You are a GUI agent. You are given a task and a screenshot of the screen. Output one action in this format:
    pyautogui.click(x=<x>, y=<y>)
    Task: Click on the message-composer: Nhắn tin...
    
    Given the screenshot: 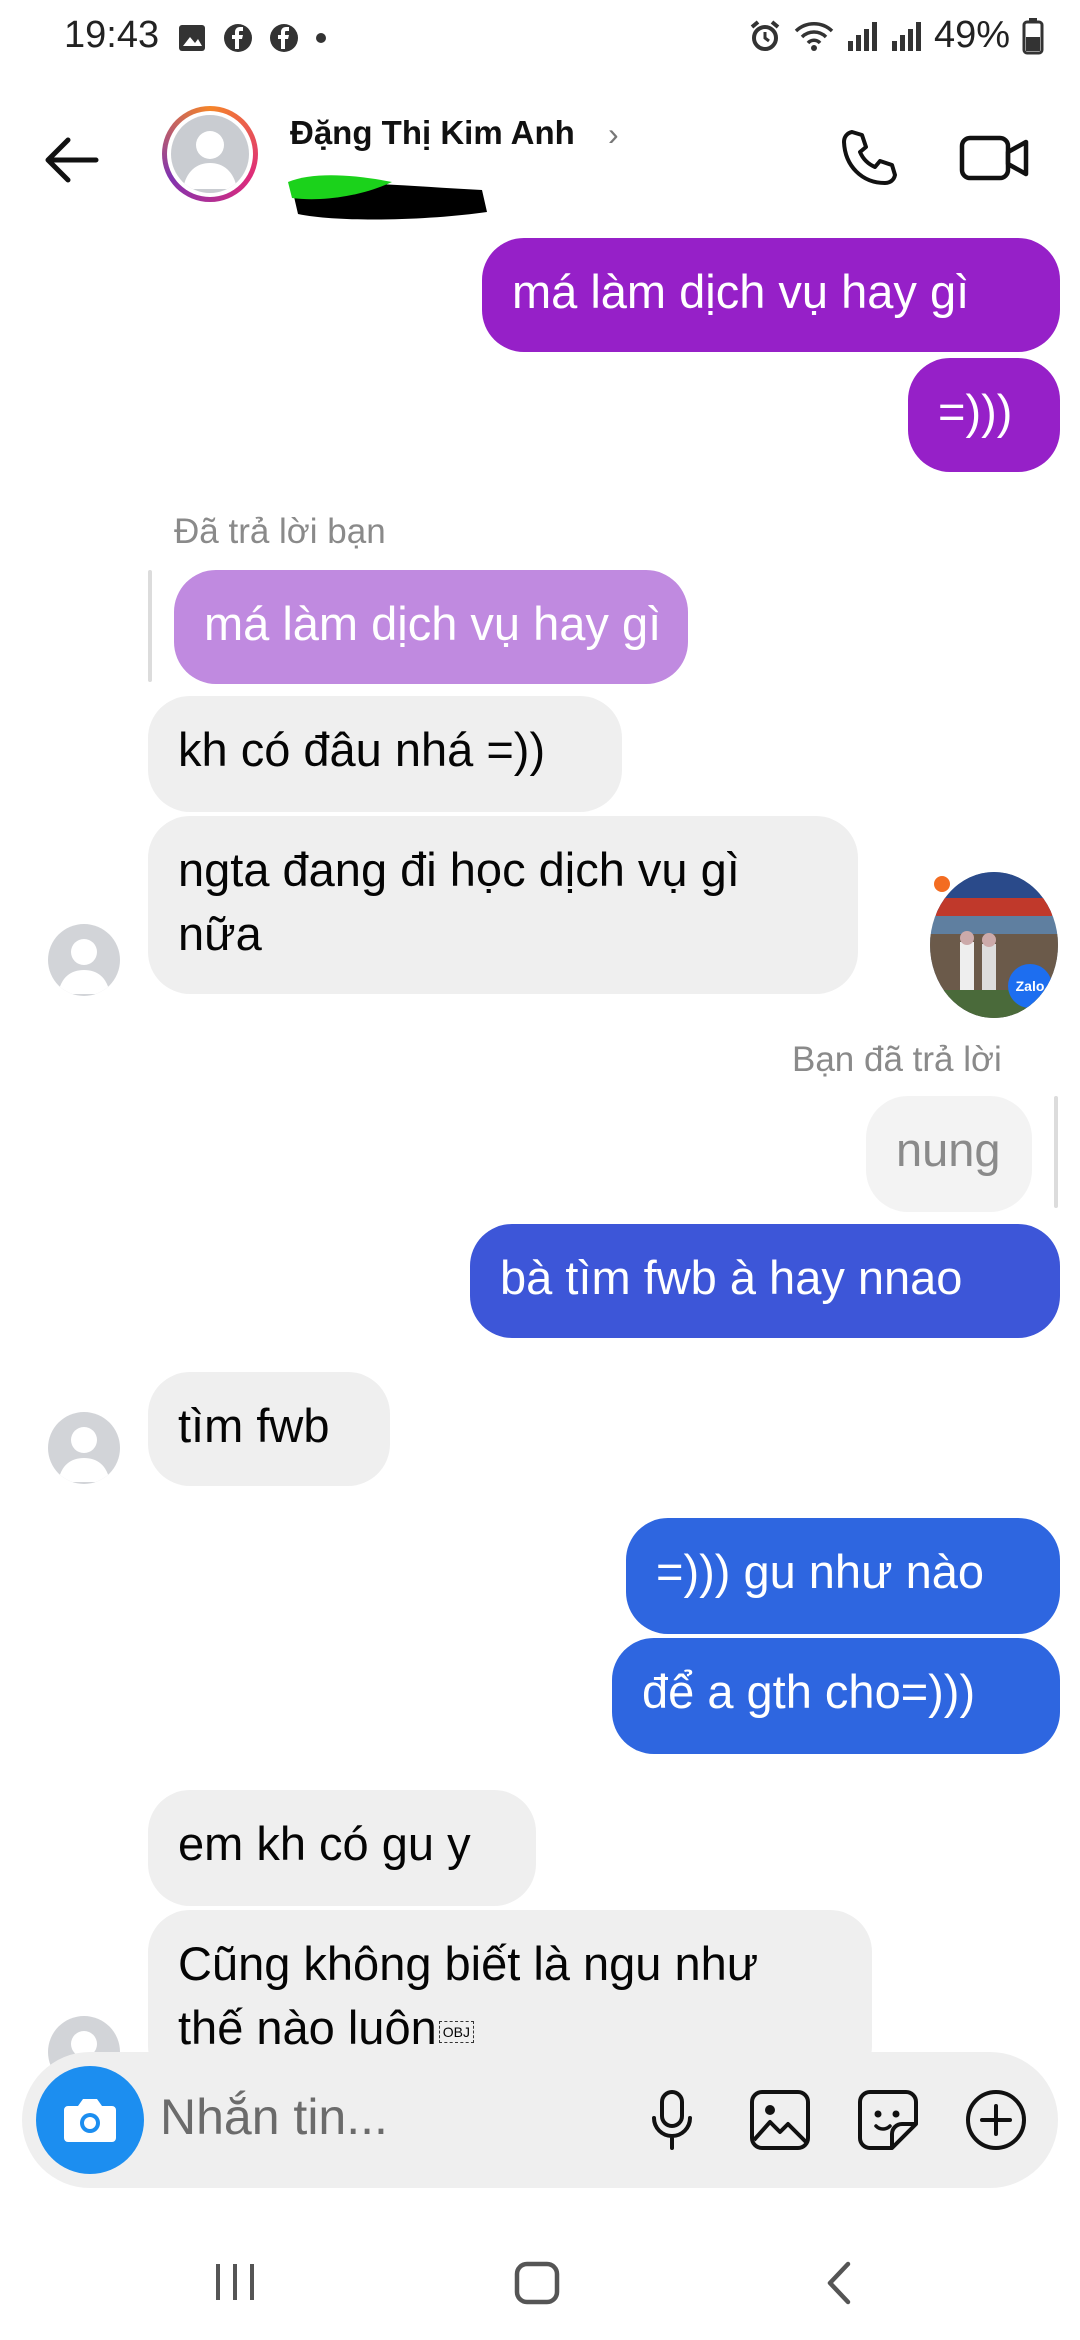 What is the action you would take?
    pyautogui.click(x=540, y=2120)
    